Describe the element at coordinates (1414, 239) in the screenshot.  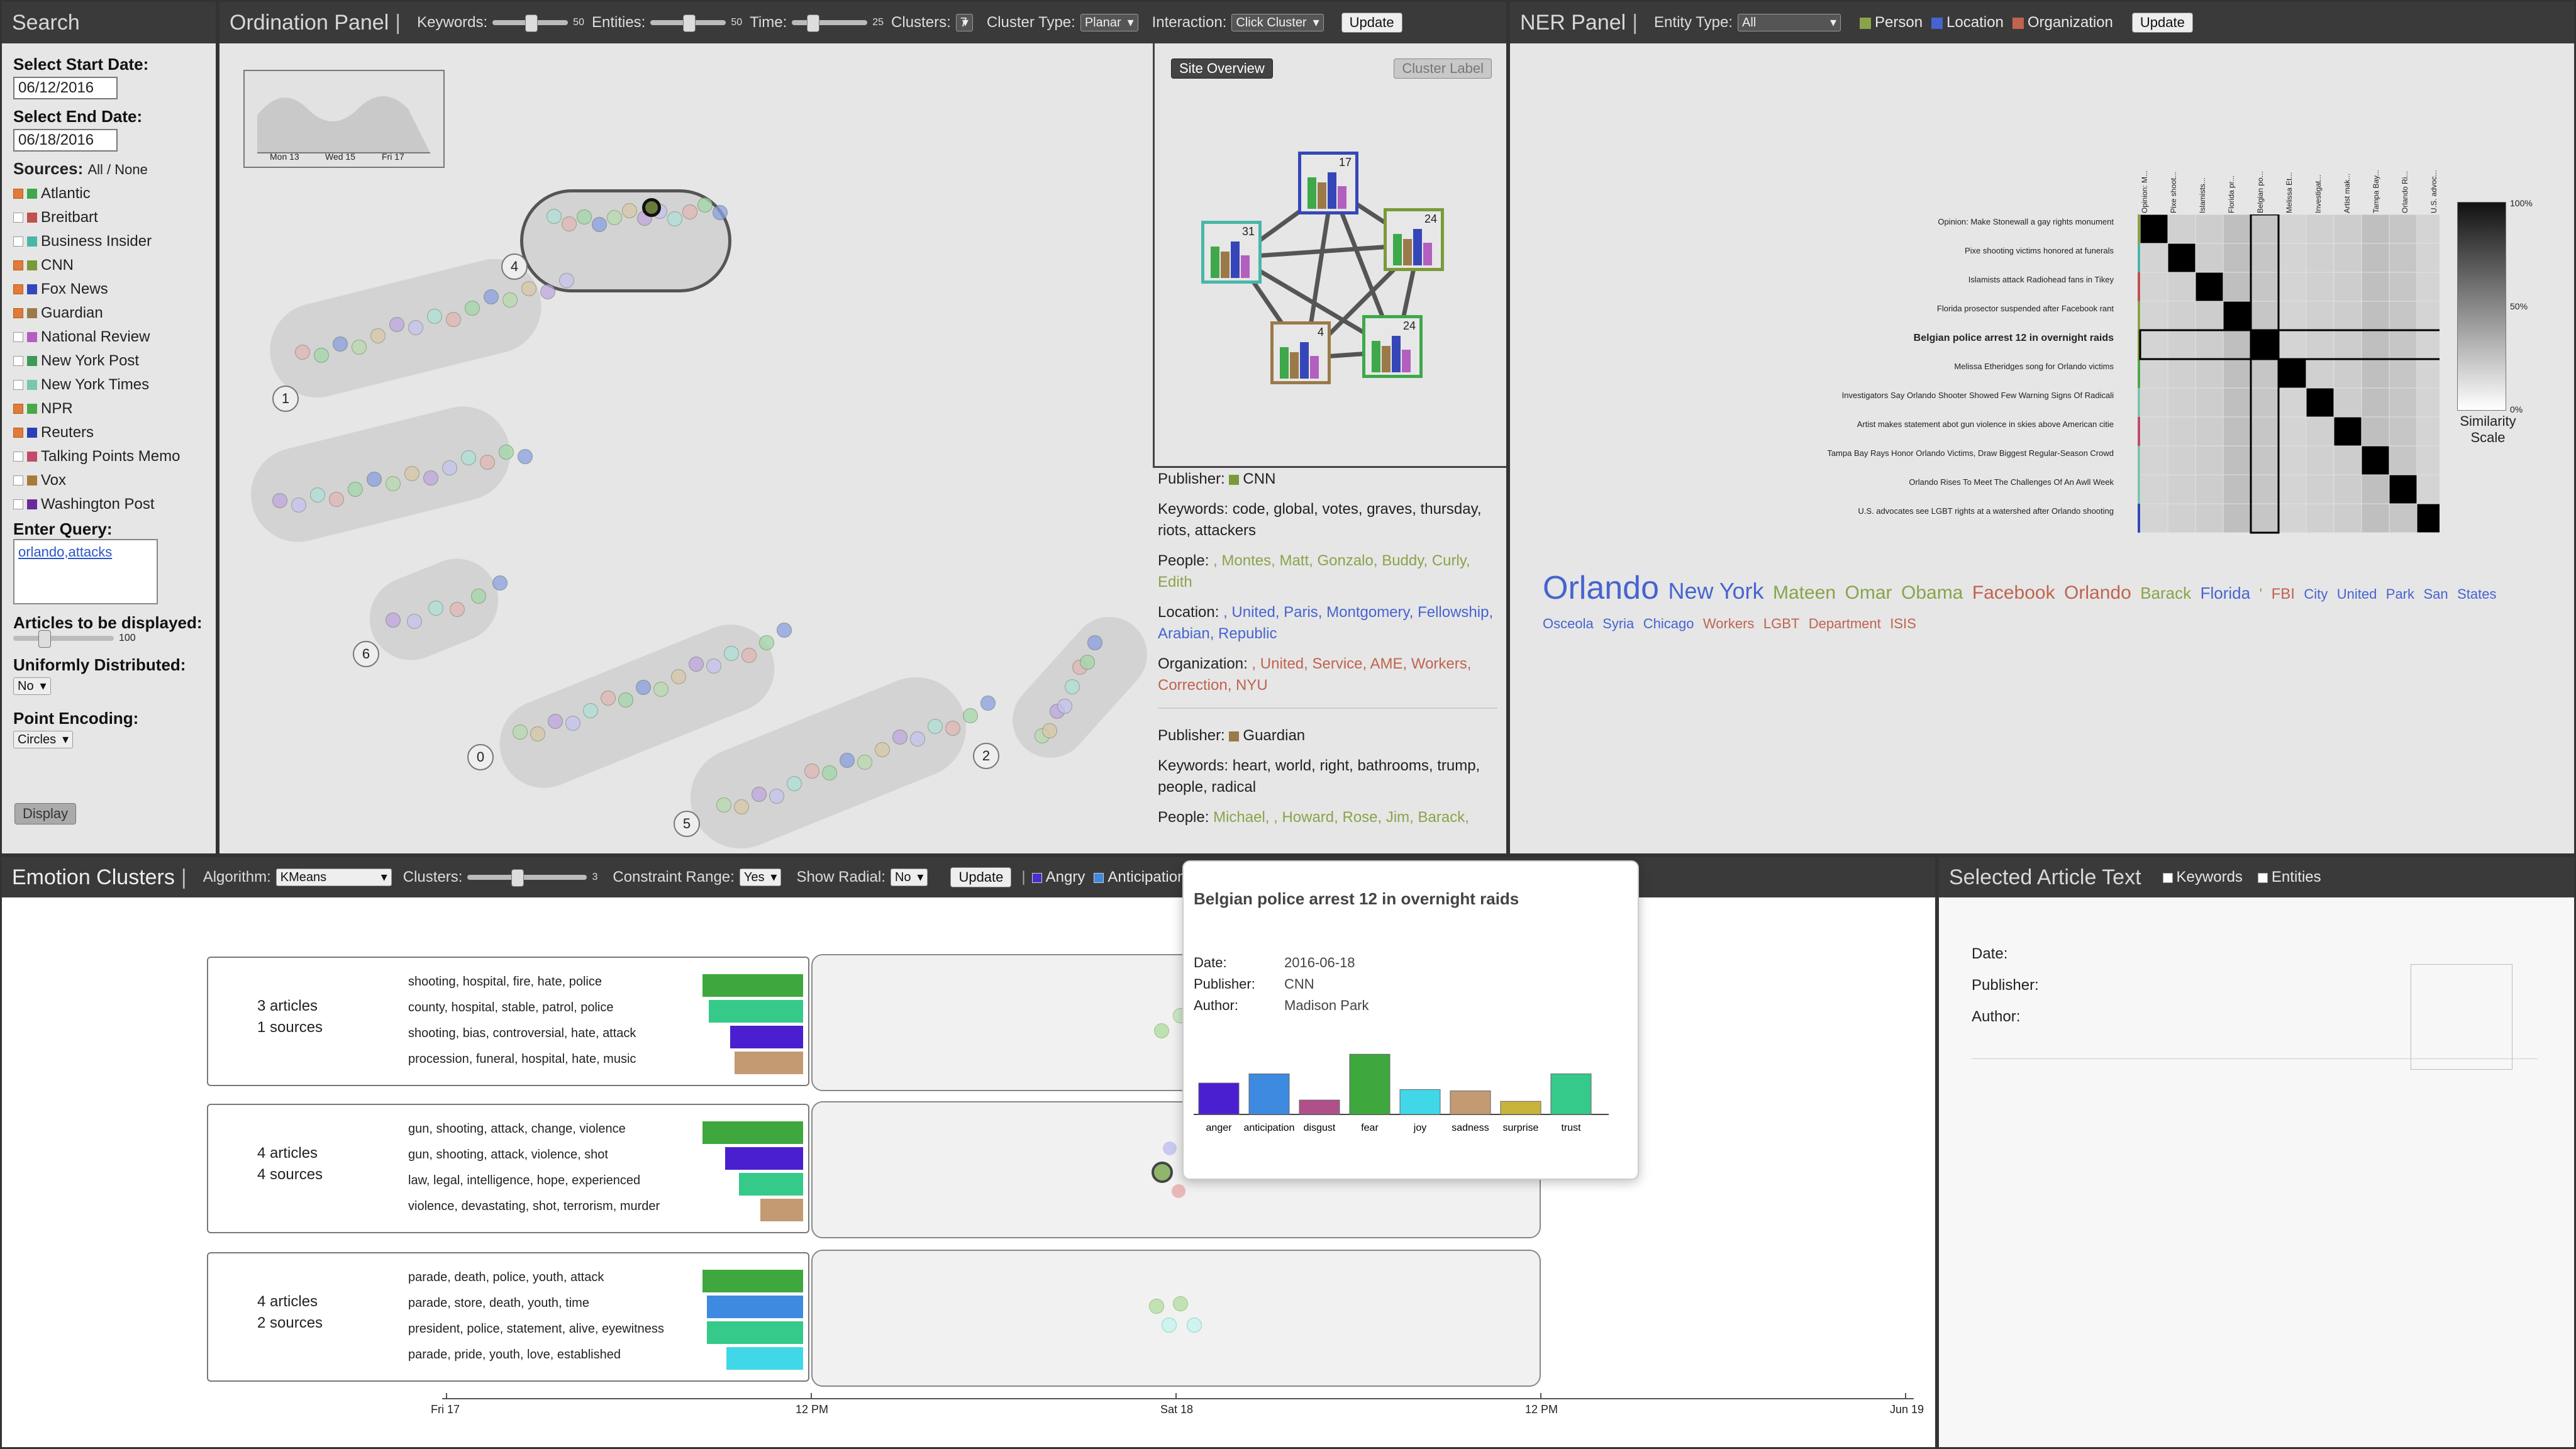
I see `site-node: 24` at that location.